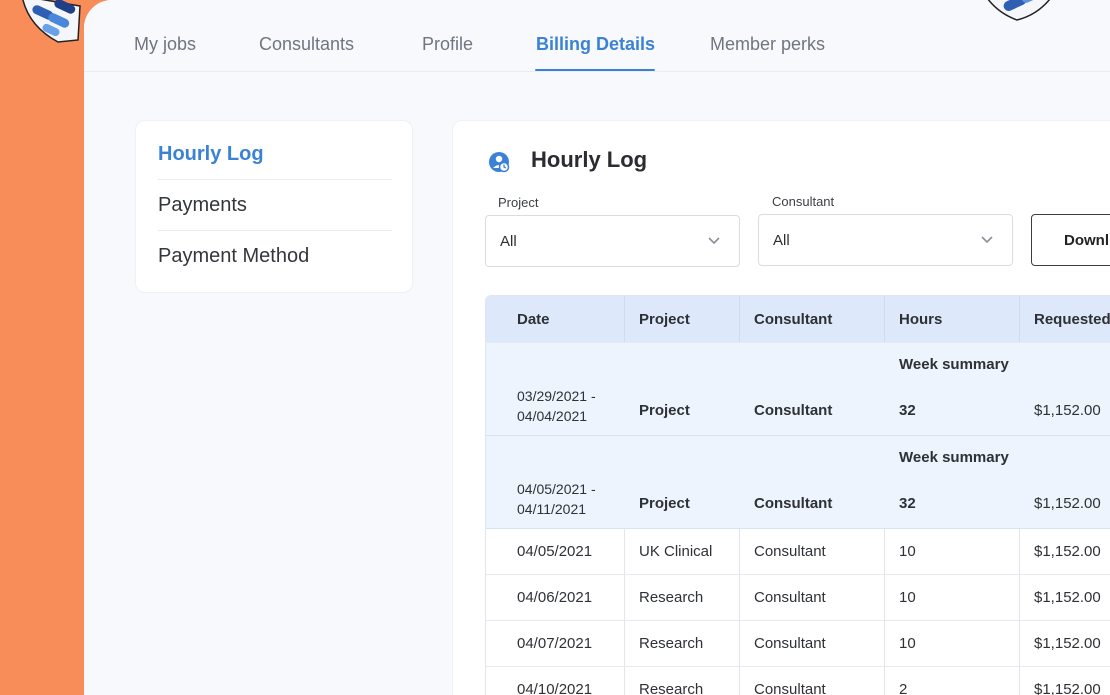 Image resolution: width=1110 pixels, height=695 pixels. I want to click on cell-date: 04/10/2021, so click(555, 688).